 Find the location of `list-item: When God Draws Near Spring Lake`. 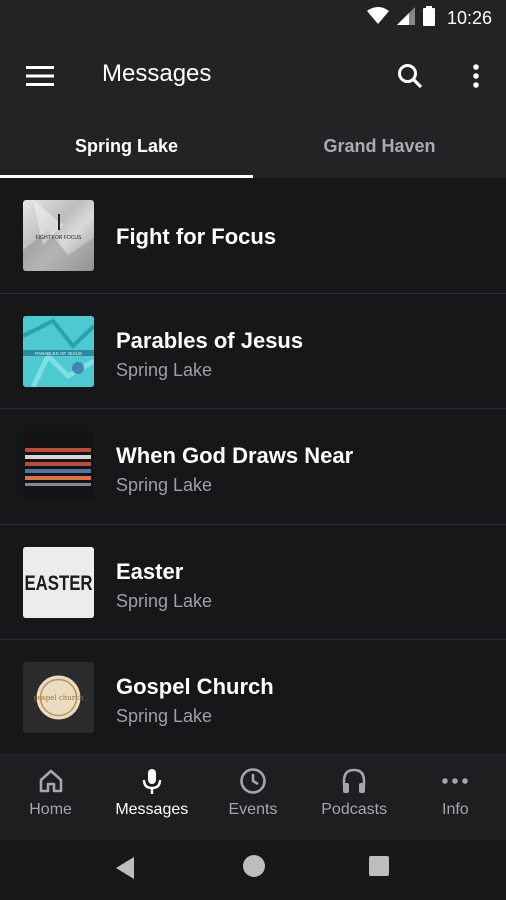

list-item: When God Draws Near Spring Lake is located at coordinates (253, 467).